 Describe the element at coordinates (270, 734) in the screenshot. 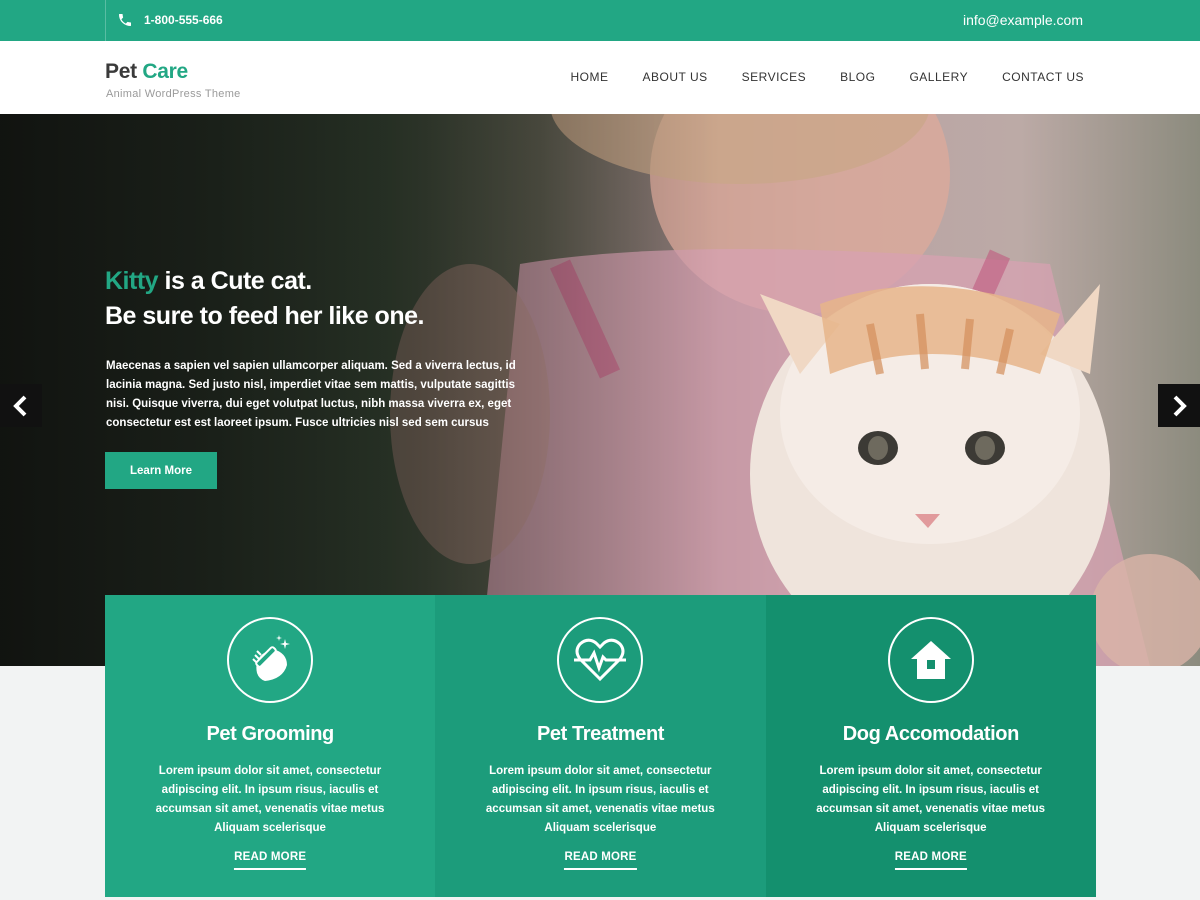

I see `service-title: Pet Grooming` at that location.